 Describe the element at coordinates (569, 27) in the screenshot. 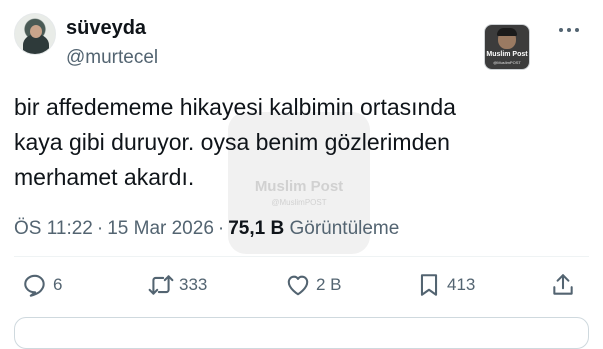

I see `more-icon` at that location.